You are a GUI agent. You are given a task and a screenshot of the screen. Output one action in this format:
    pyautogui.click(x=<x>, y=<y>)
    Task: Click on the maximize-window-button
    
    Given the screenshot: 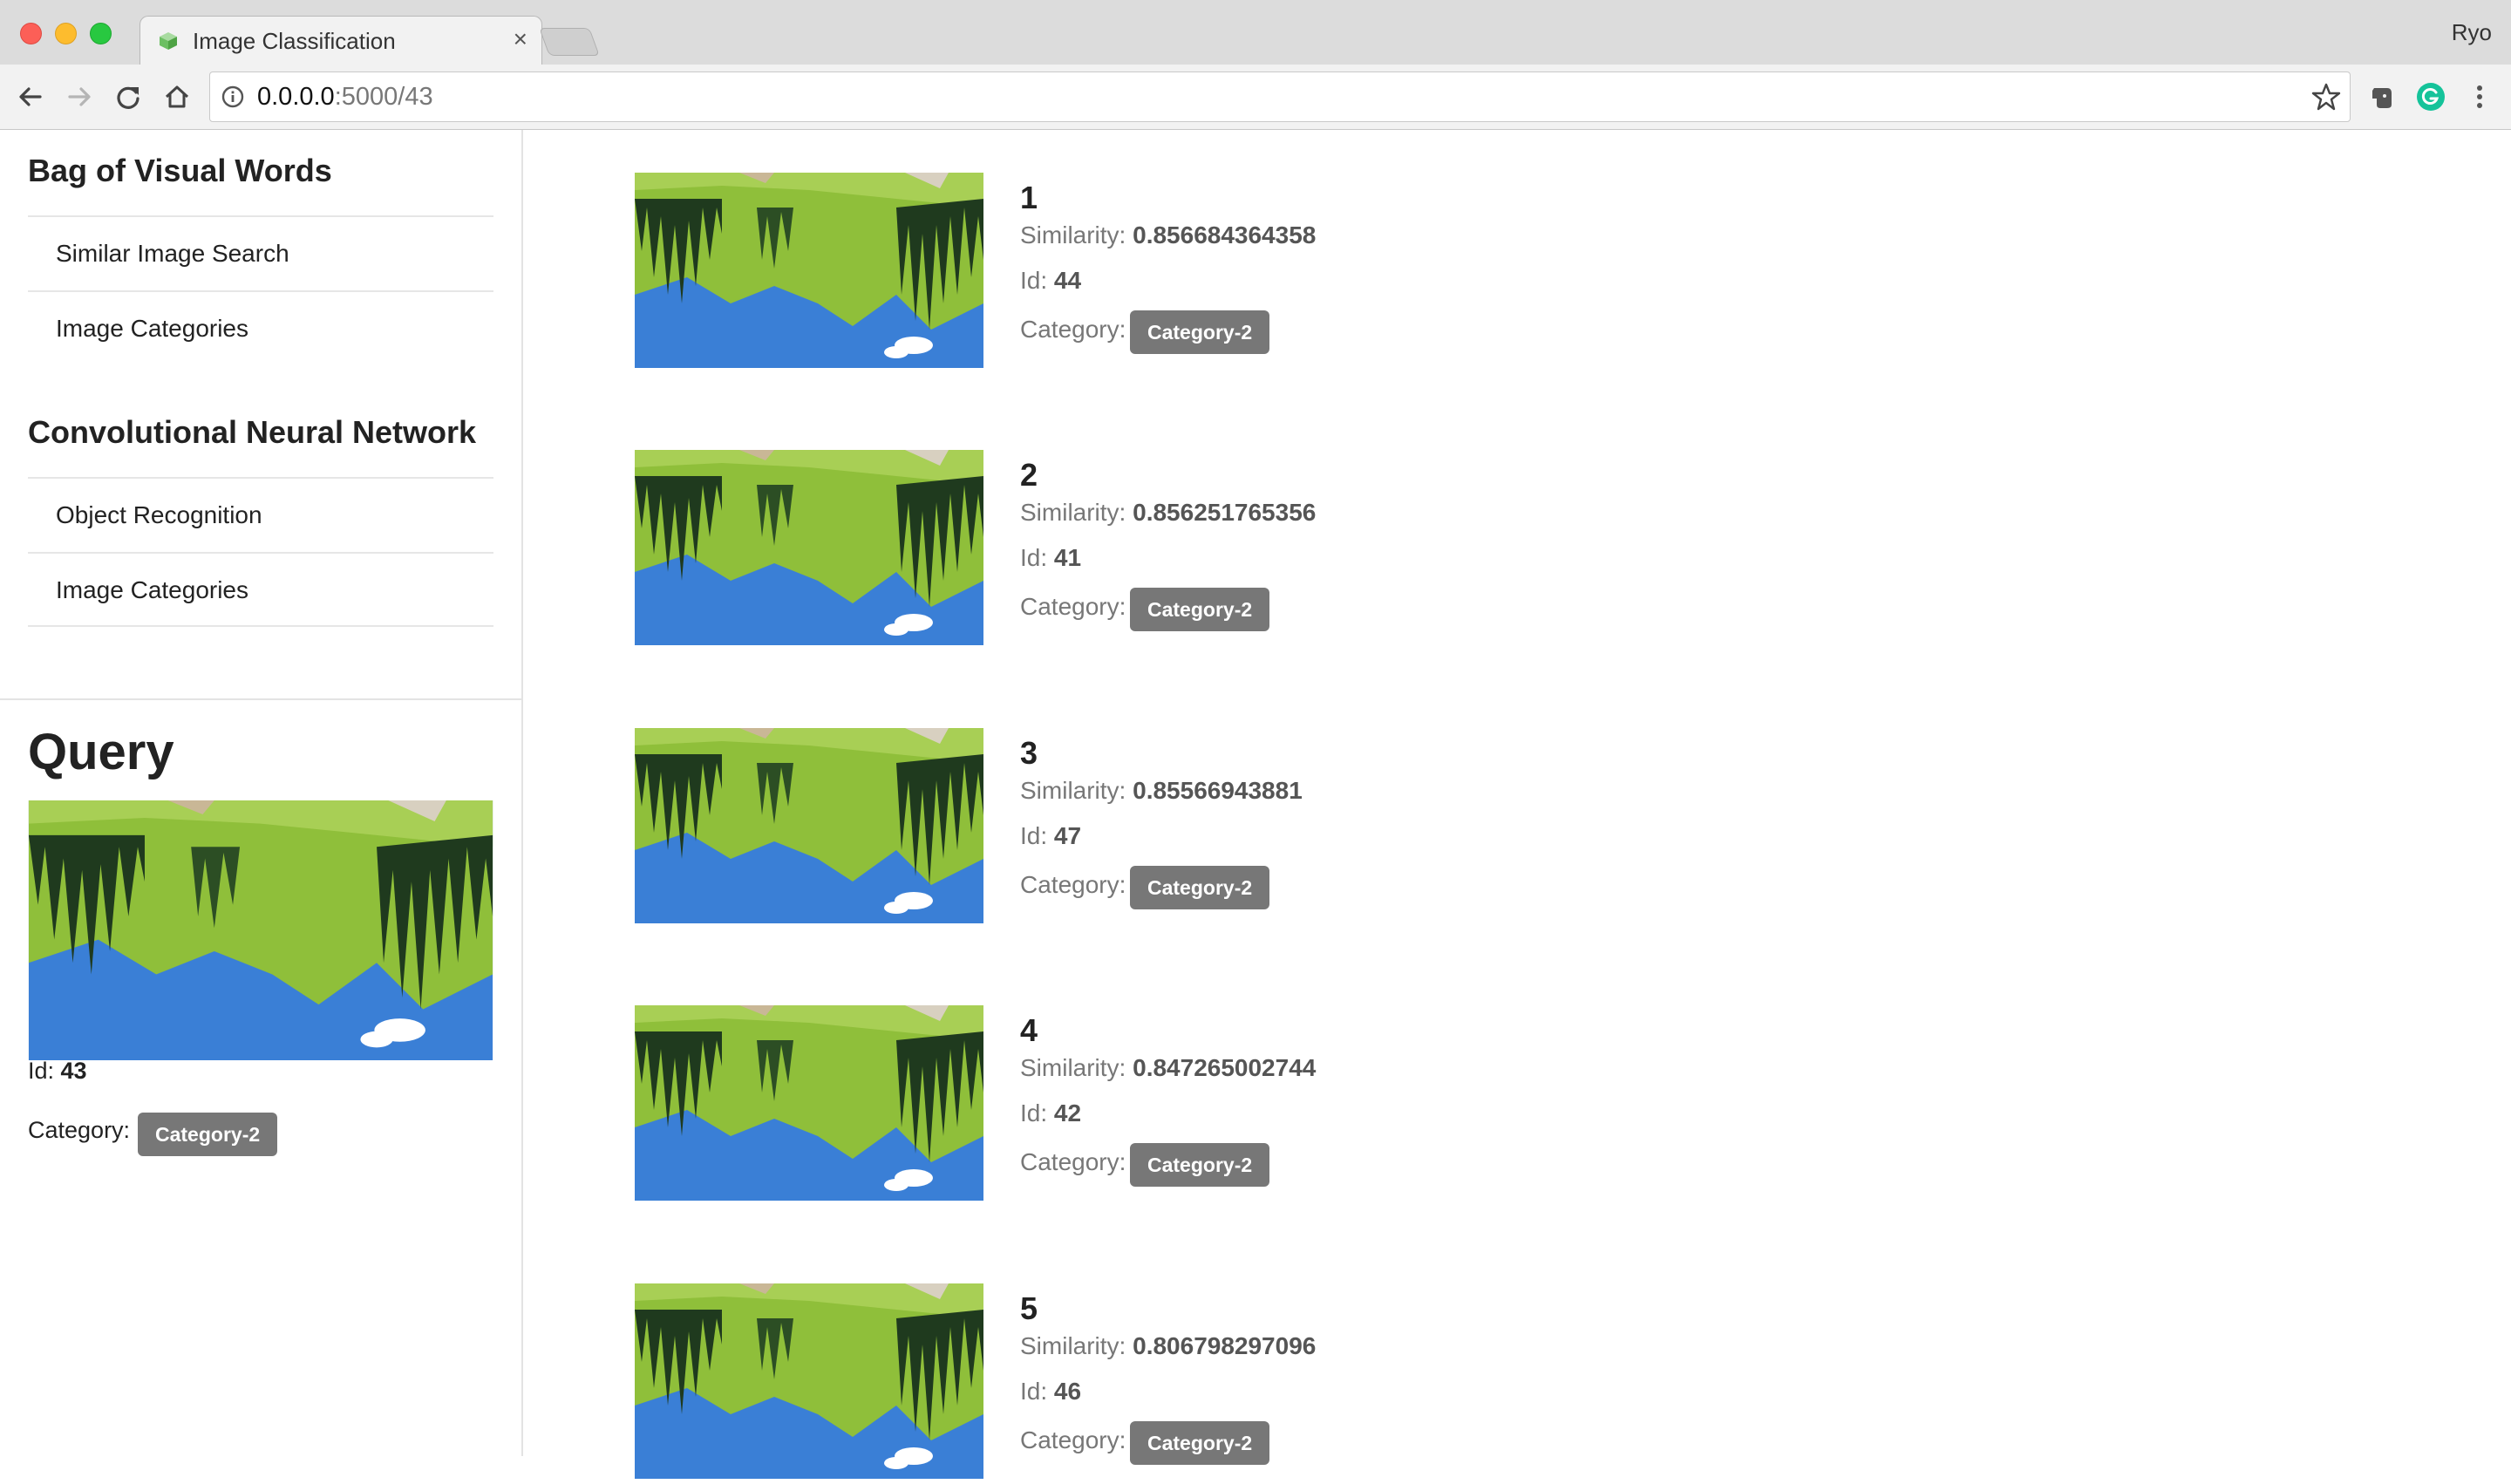 What is the action you would take?
    pyautogui.click(x=101, y=33)
    